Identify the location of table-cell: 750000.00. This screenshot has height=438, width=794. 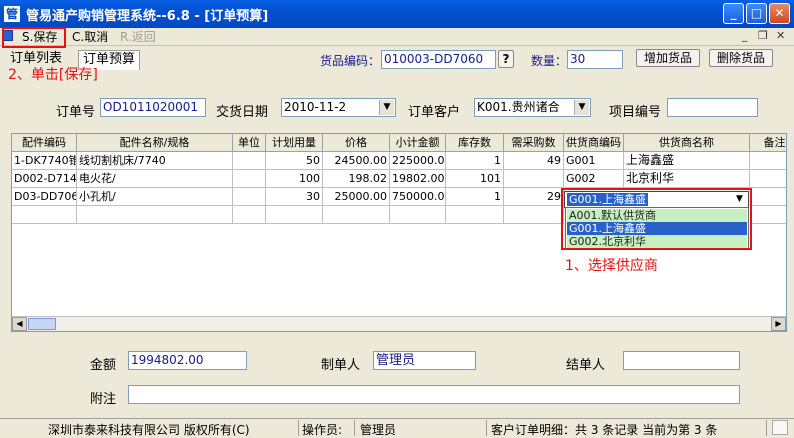
(418, 197).